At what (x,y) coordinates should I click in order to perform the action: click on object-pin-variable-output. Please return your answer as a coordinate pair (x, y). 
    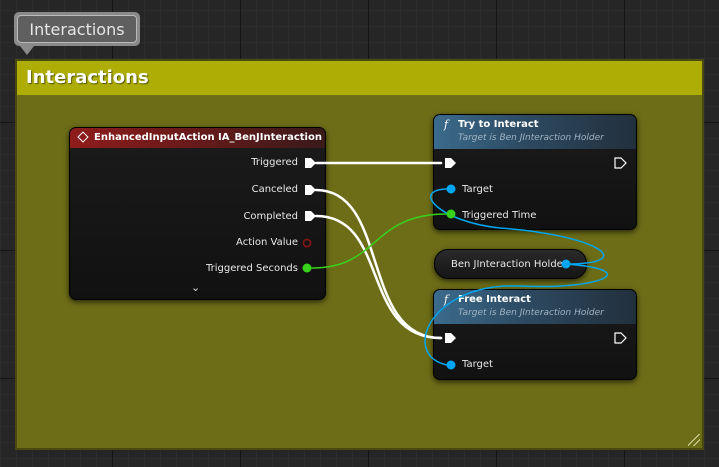
    Looking at the image, I should click on (566, 264).